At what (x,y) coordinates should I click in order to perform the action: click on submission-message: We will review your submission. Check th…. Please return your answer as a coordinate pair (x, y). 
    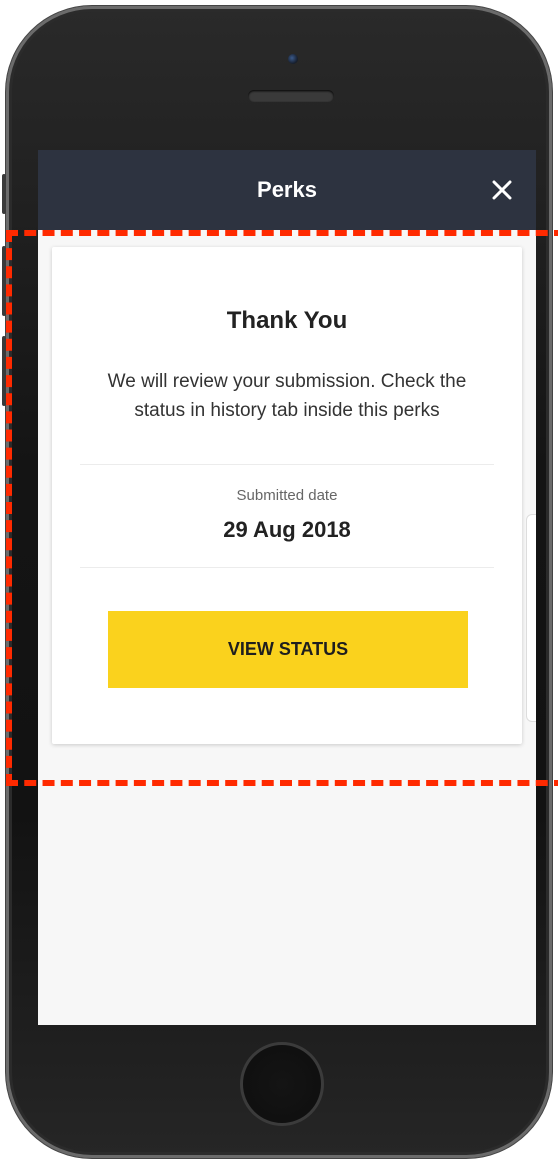
    Looking at the image, I should click on (287, 396).